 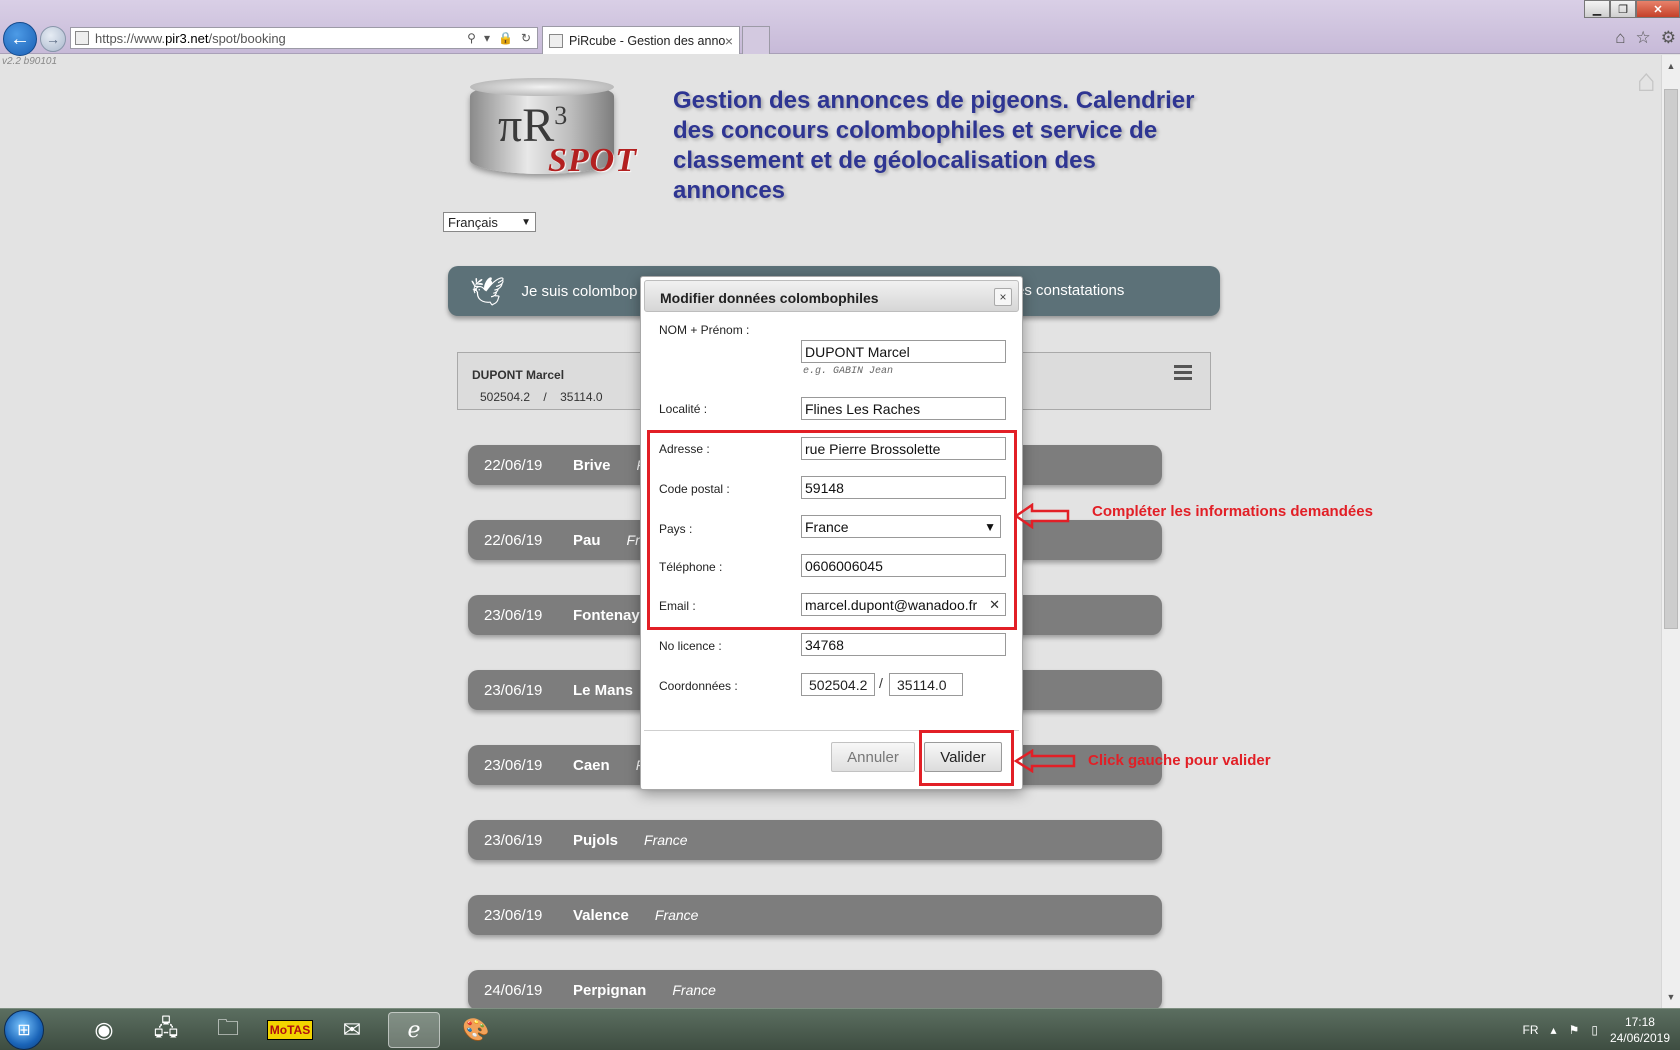 What do you see at coordinates (1671, 66) in the screenshot?
I see `scroll-up-arrow-icon: ▲` at bounding box center [1671, 66].